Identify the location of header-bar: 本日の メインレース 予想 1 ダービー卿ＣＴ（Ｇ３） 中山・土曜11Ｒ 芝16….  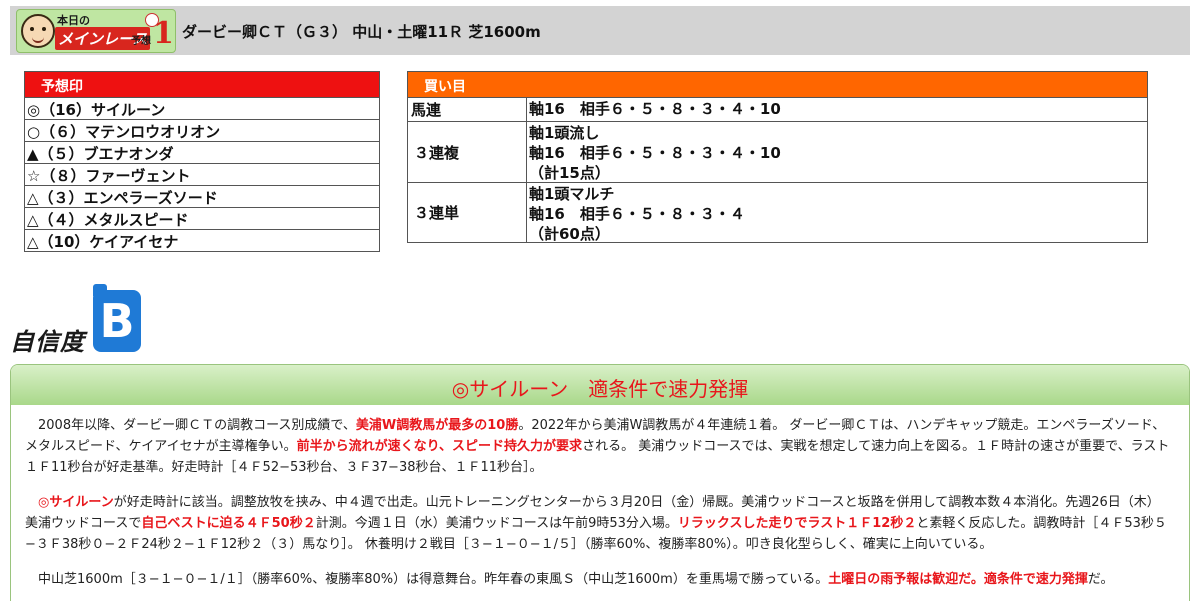
(600, 30).